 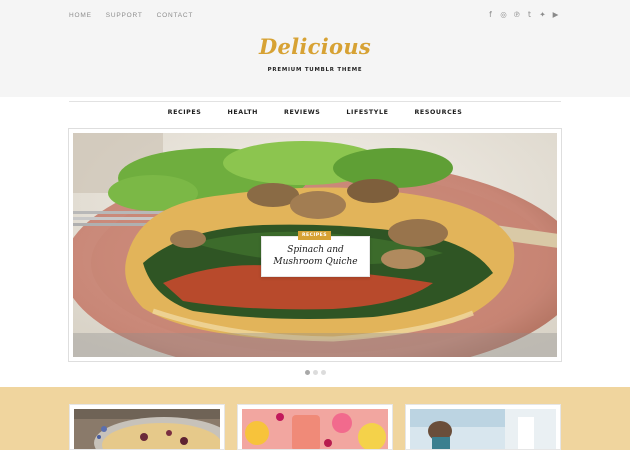 I want to click on slider-dots, so click(x=315, y=372).